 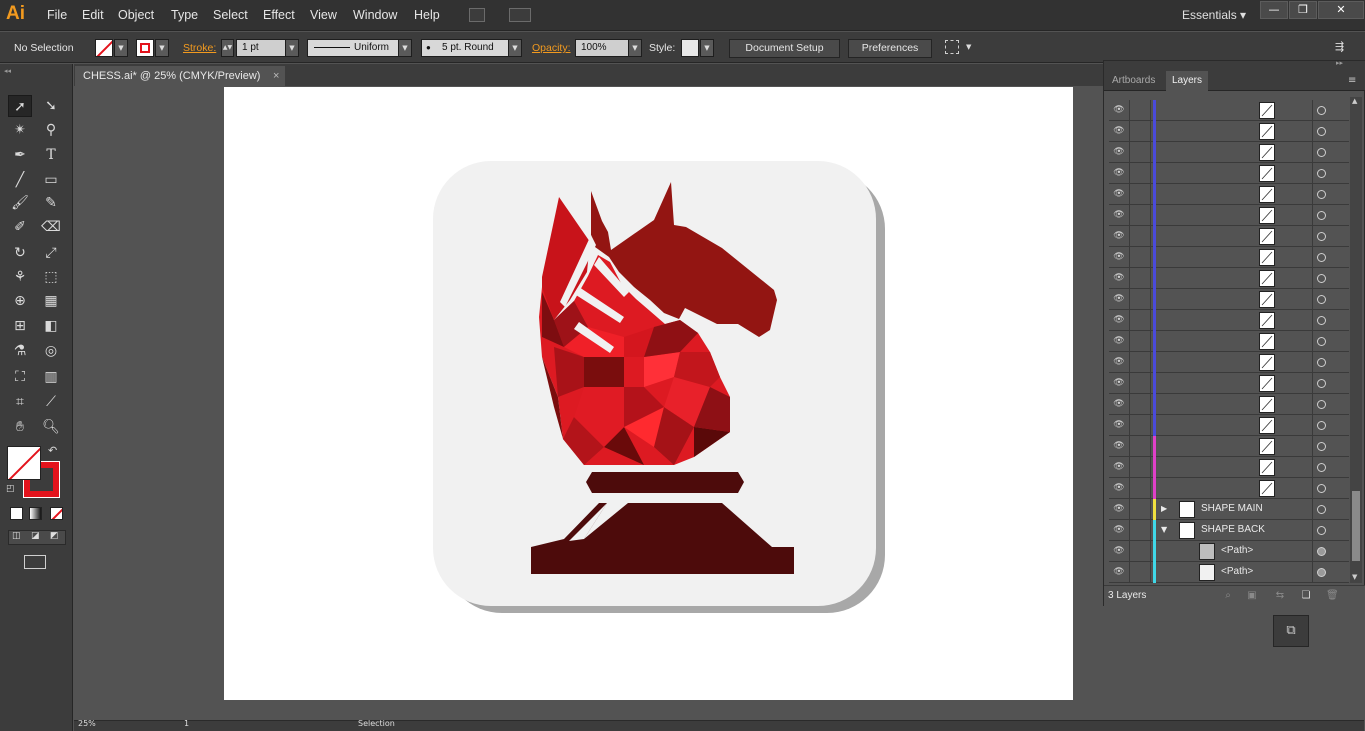 I want to click on line-tool-icon: ╱, so click(x=20, y=180).